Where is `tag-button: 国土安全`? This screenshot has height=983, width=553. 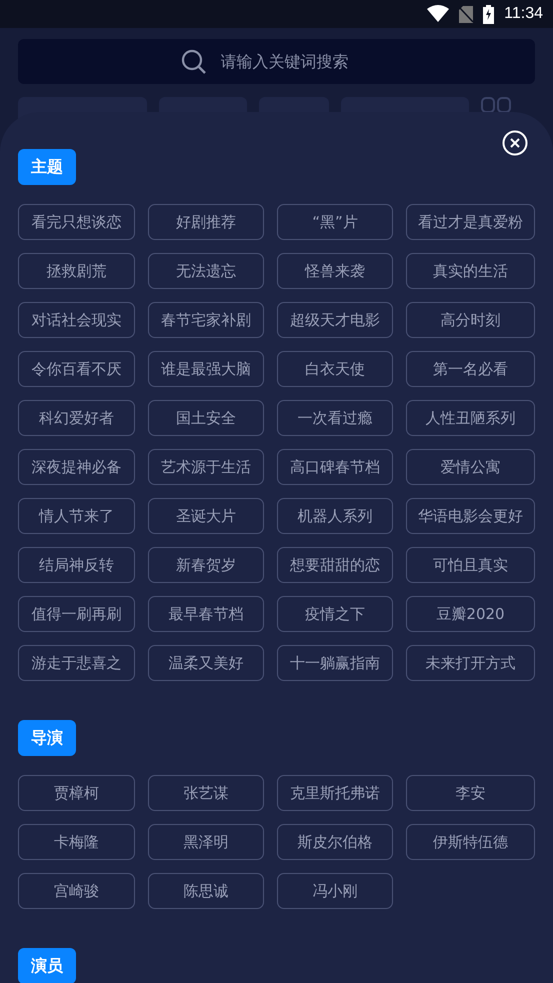
tag-button: 国土安全 is located at coordinates (206, 418).